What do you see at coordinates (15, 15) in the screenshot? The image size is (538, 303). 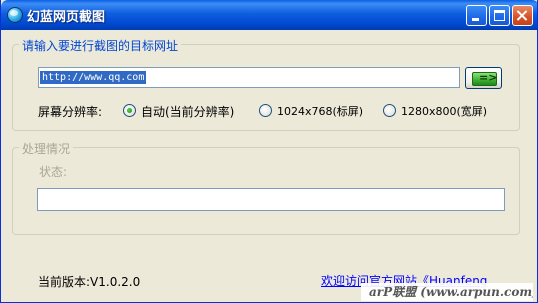 I see `globe-app-icon` at bounding box center [15, 15].